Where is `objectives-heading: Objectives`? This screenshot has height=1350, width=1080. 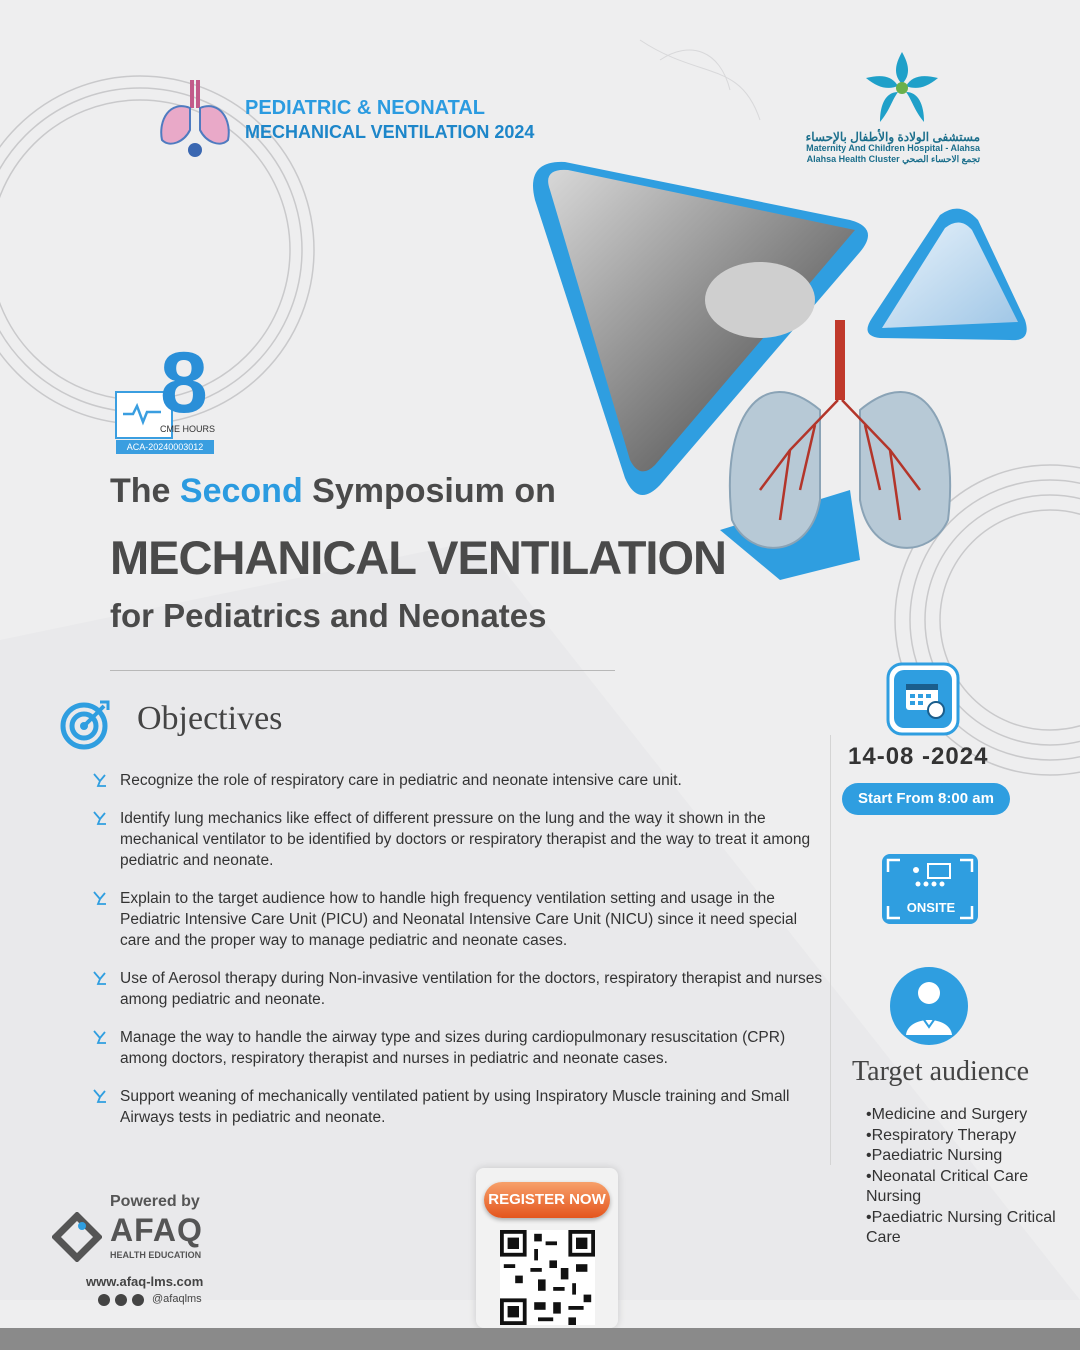 objectives-heading: Objectives is located at coordinates (210, 718).